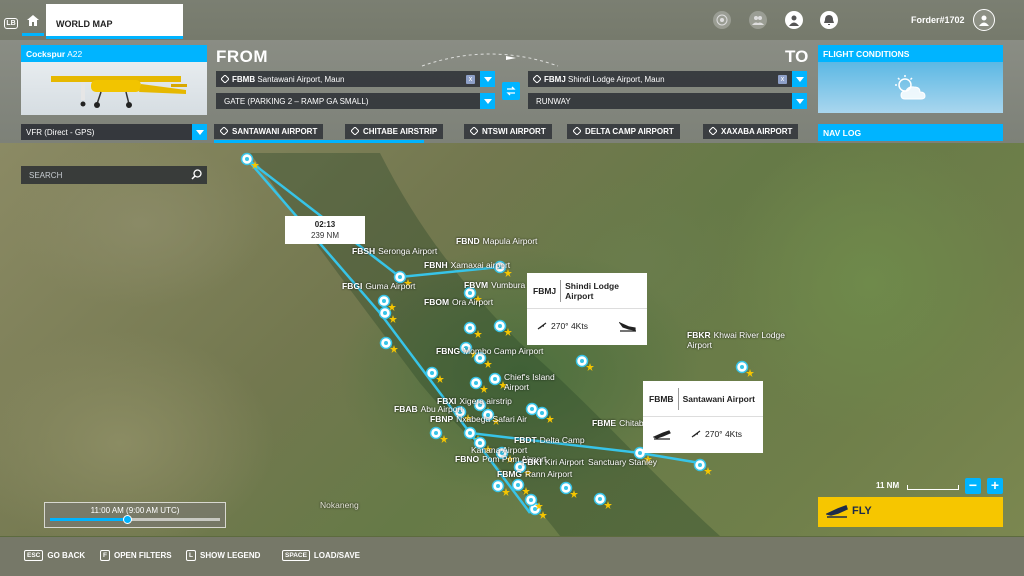  What do you see at coordinates (667, 101) in the screenshot?
I see `arrival-gate-field: RUNWAY` at bounding box center [667, 101].